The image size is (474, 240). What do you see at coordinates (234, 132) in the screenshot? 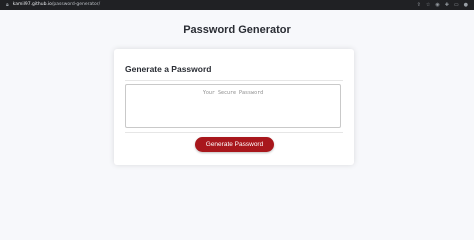
I see `card-divider-bottom` at bounding box center [234, 132].